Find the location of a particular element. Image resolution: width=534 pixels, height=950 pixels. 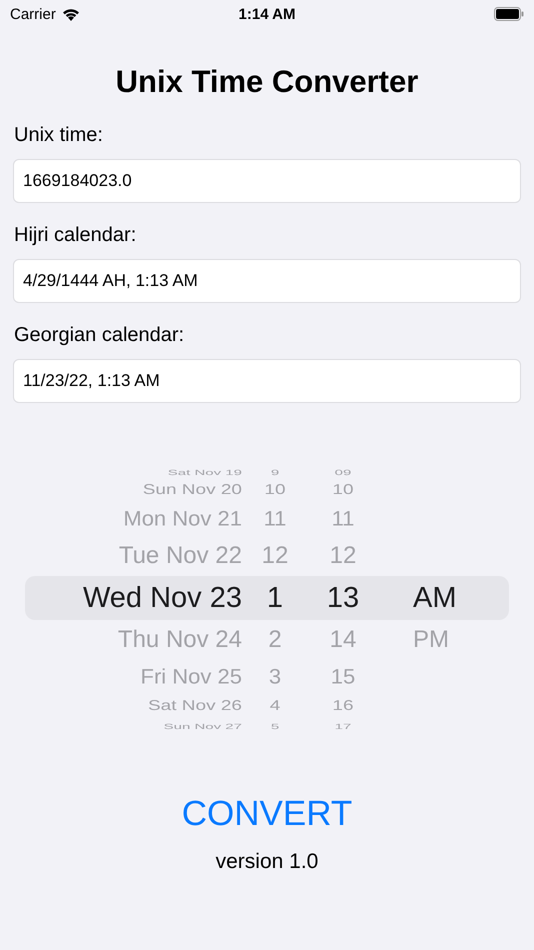

date-option: Tue Nov 22 is located at coordinates (133, 556).